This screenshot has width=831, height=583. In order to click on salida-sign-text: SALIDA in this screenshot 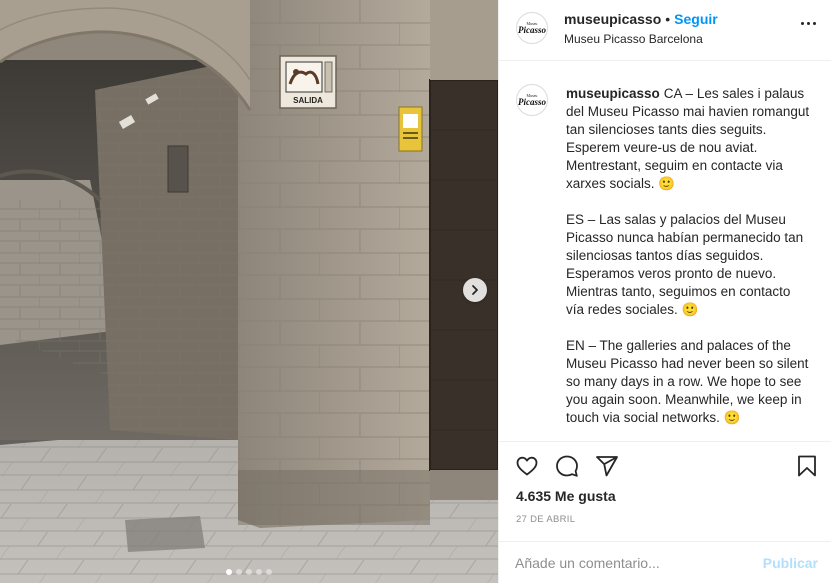, I will do `click(308, 100)`.